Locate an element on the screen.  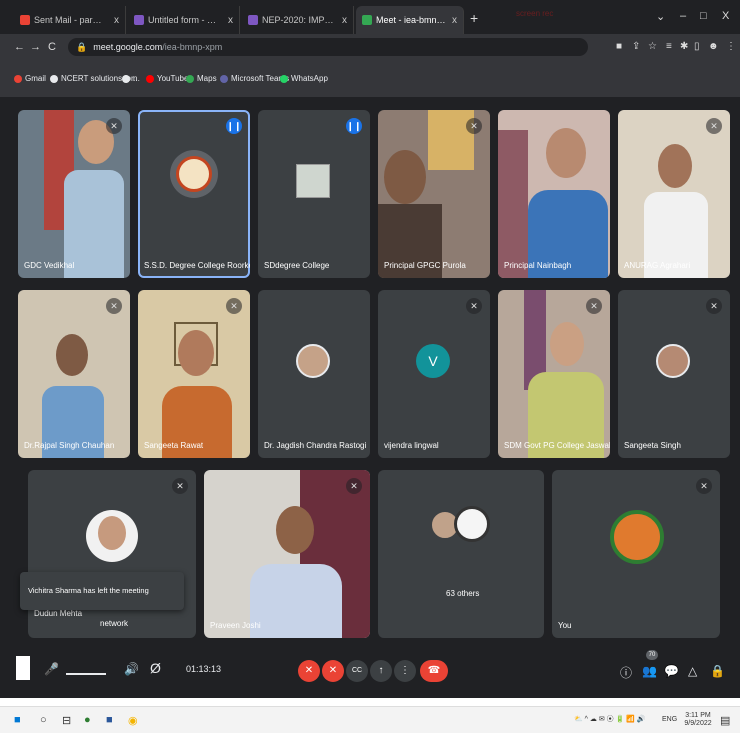
back-button: ← is located at coordinates (19, 47).